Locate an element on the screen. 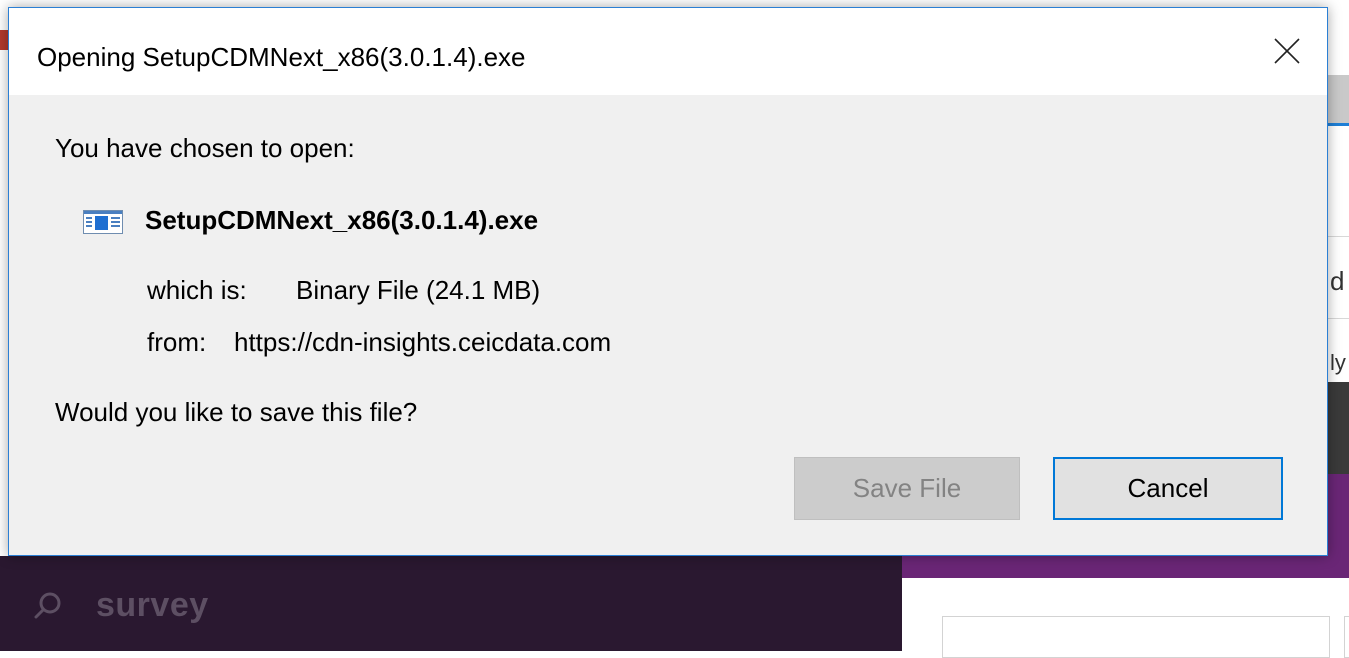 The image size is (1349, 658). file-source-value: https://cdn-insights.ceicdata.com is located at coordinates (423, 342).